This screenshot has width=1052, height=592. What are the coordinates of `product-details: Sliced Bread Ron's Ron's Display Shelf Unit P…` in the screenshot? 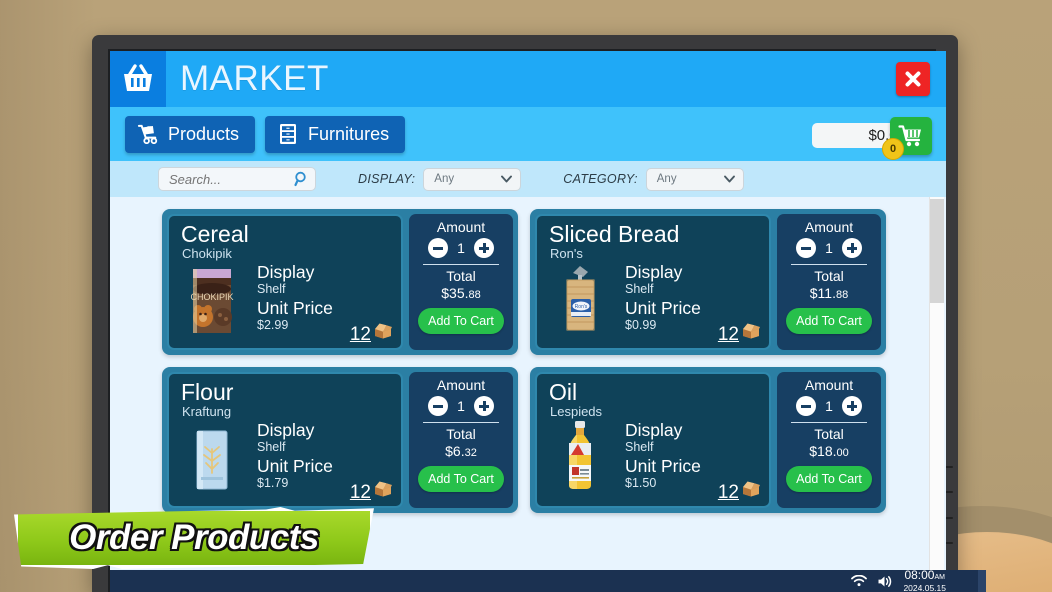 It's located at (653, 282).